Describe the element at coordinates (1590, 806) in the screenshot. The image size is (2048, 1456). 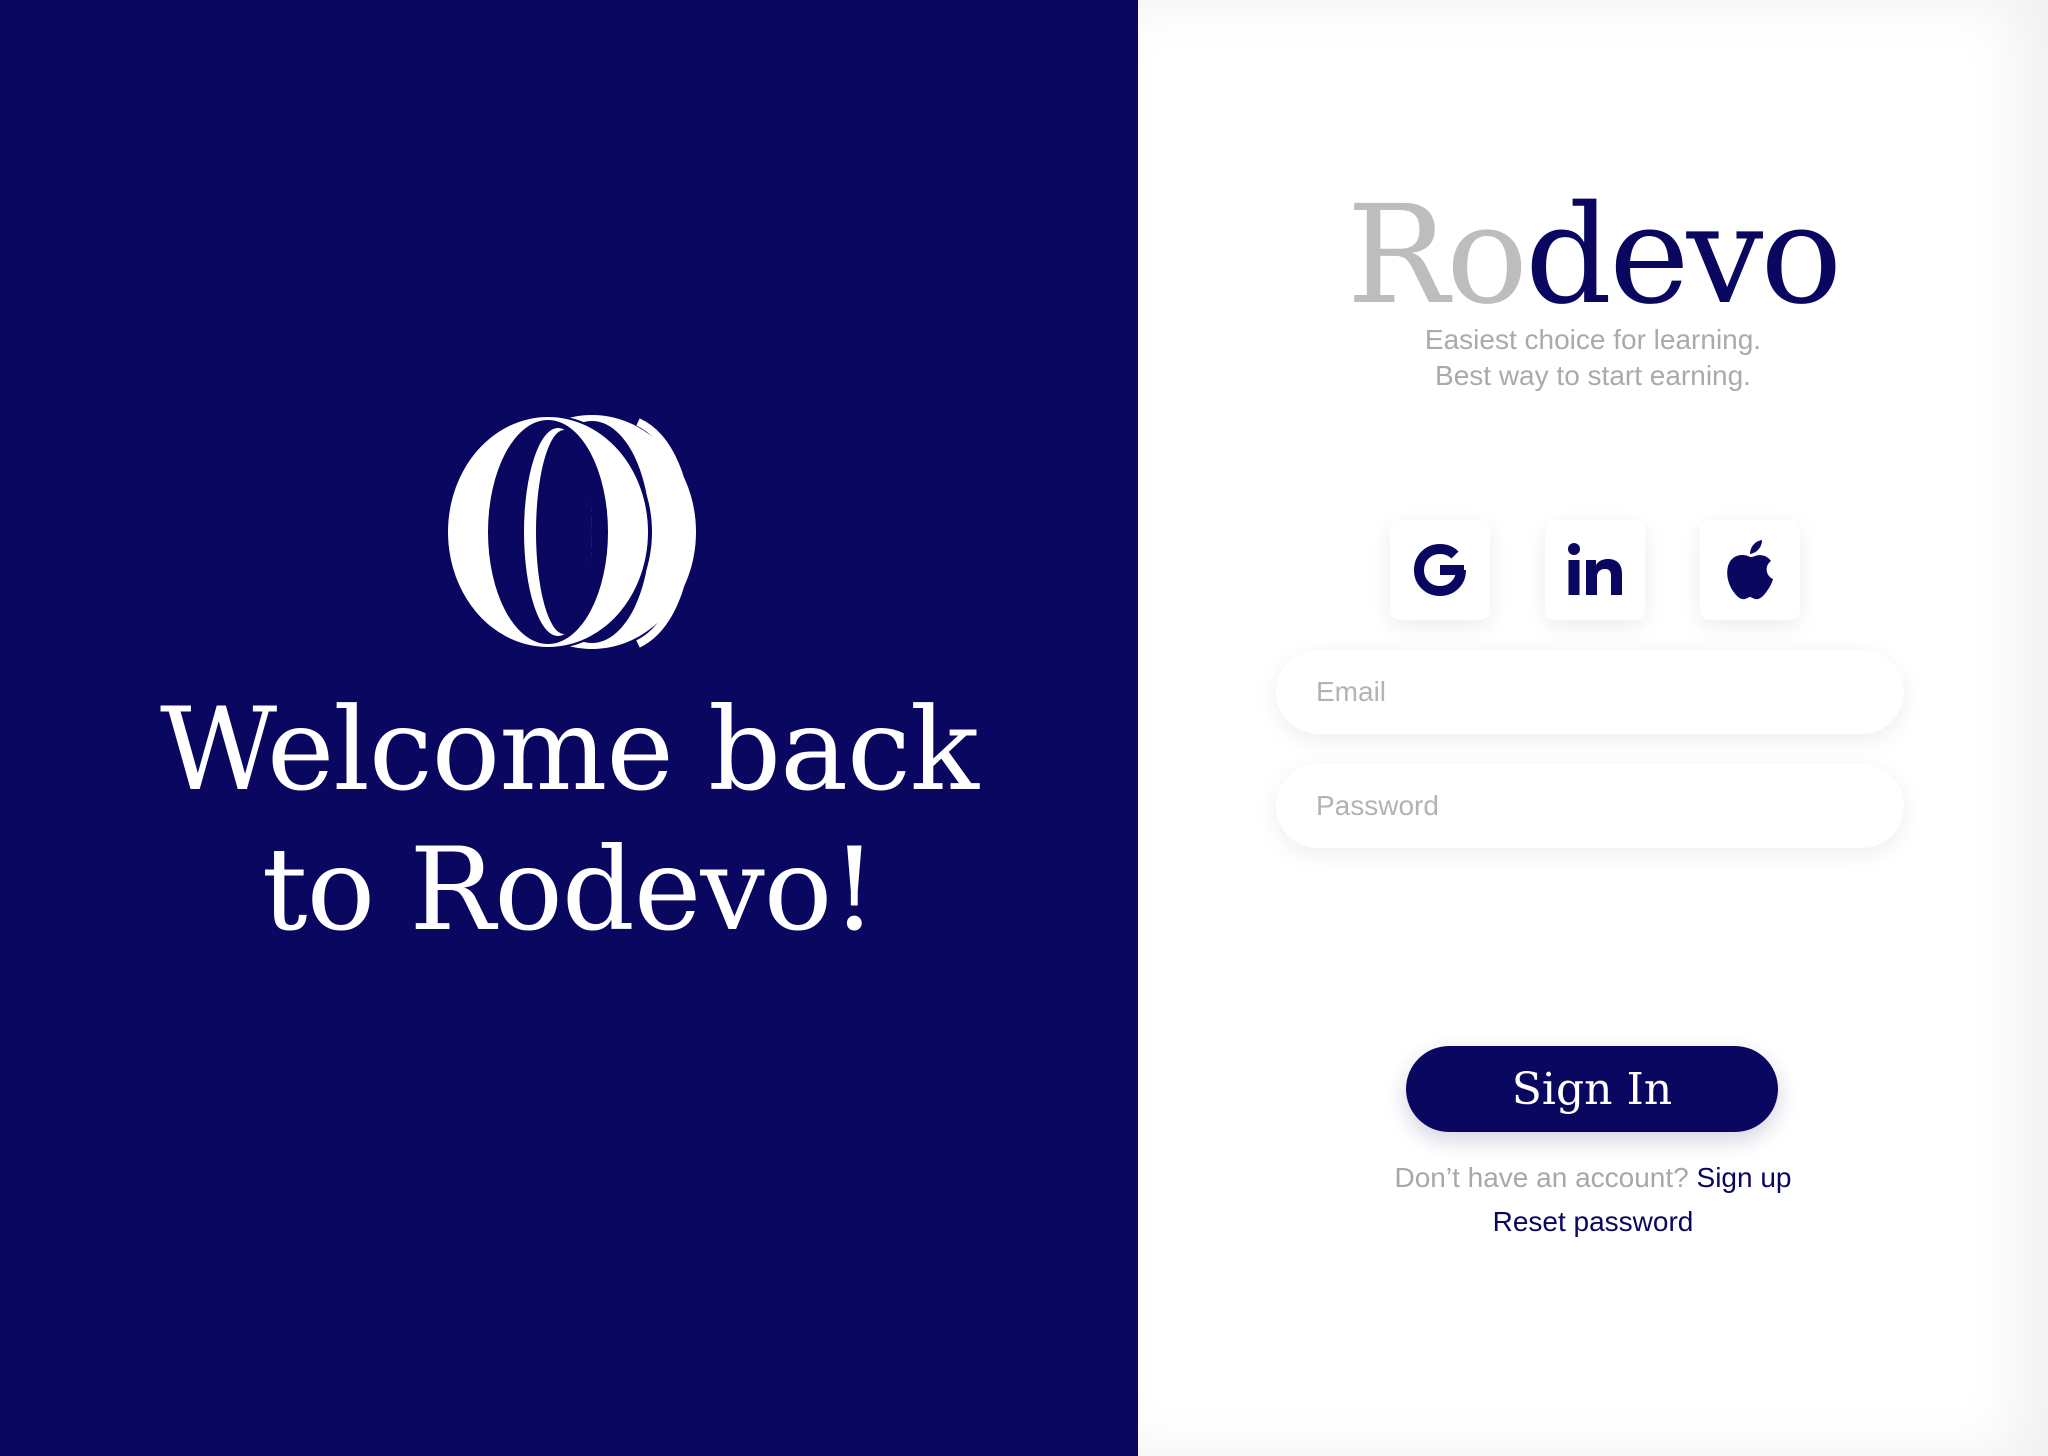
I see `password-field` at that location.